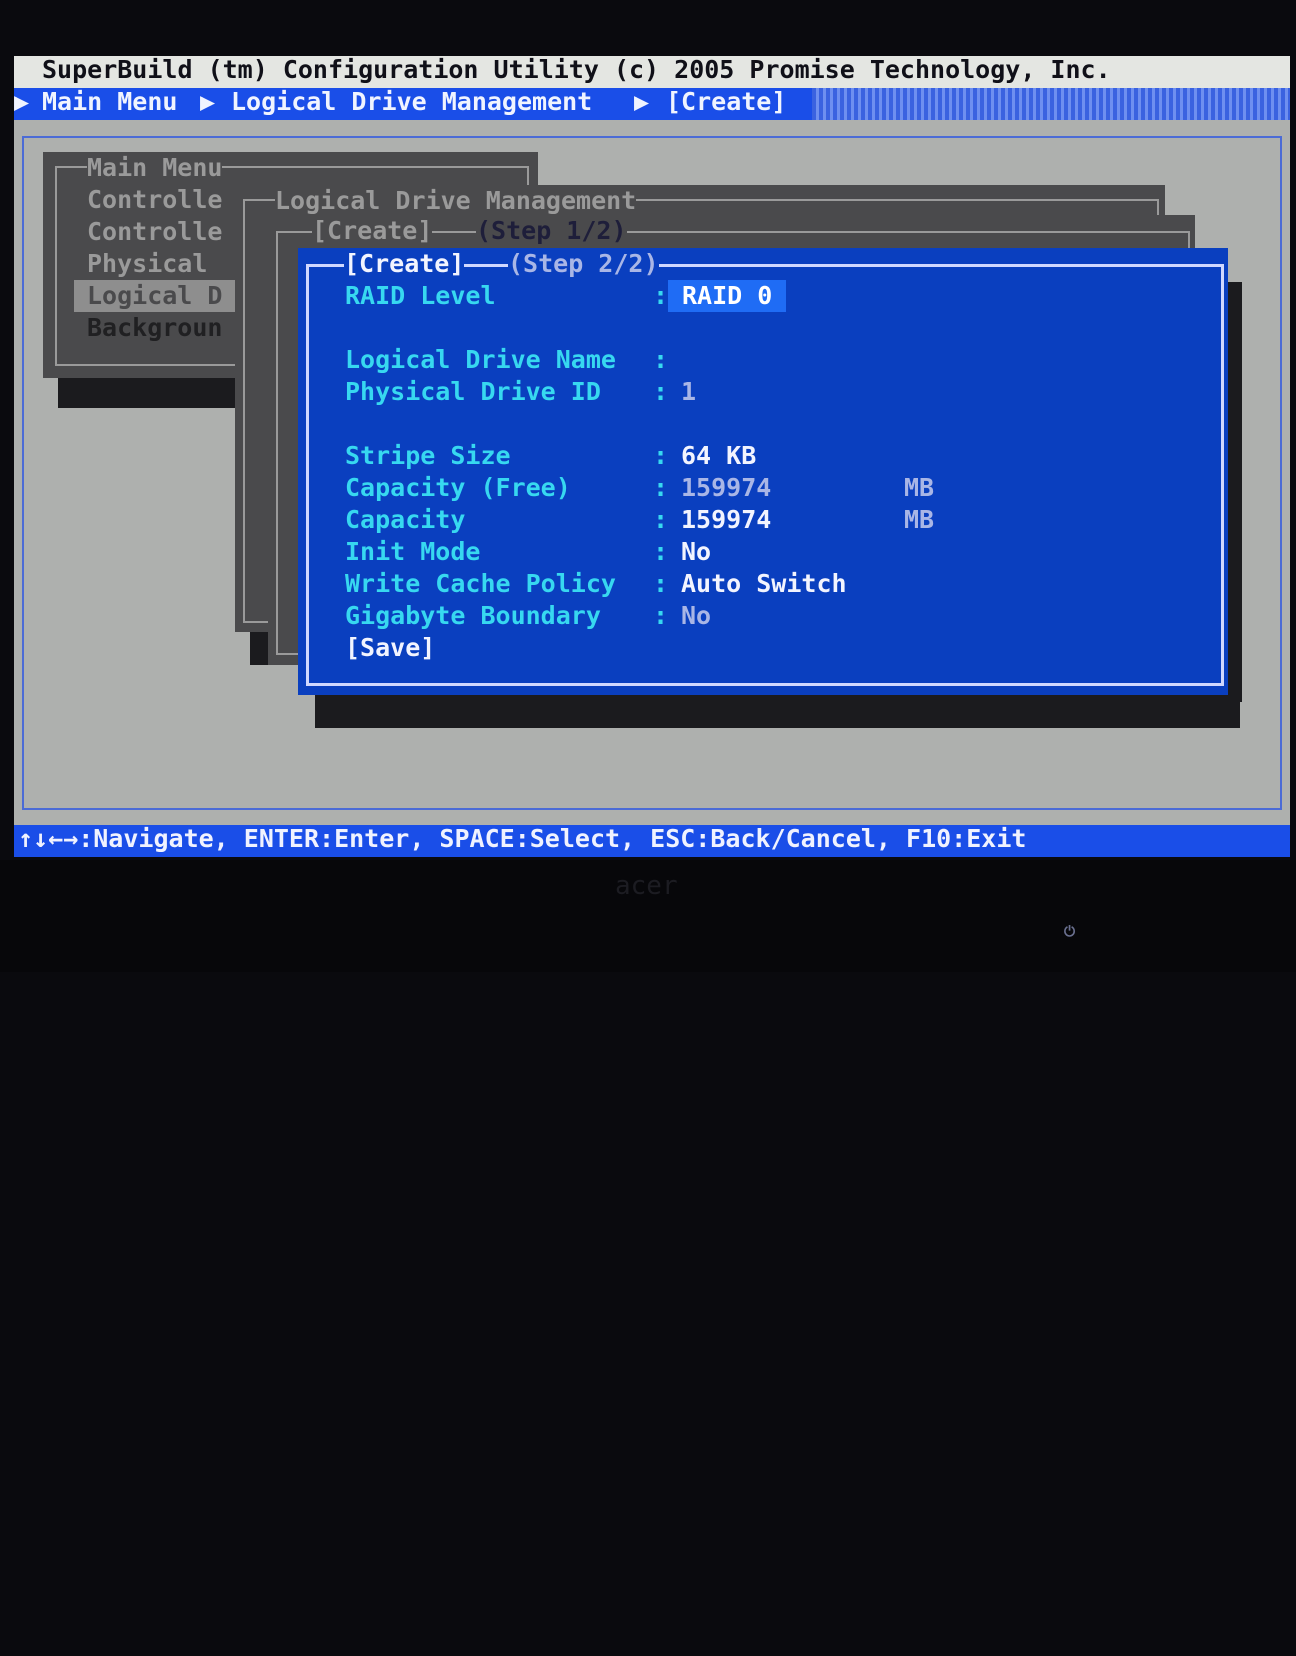  I want to click on field-physical-drive-id-label: Physical Drive ID, so click(473, 391).